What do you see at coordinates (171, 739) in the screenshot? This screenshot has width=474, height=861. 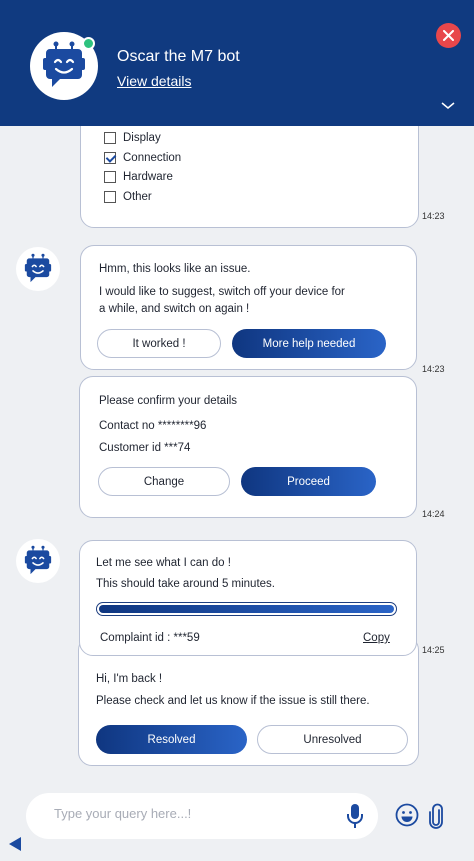 I see `resolved-button: Resolved` at bounding box center [171, 739].